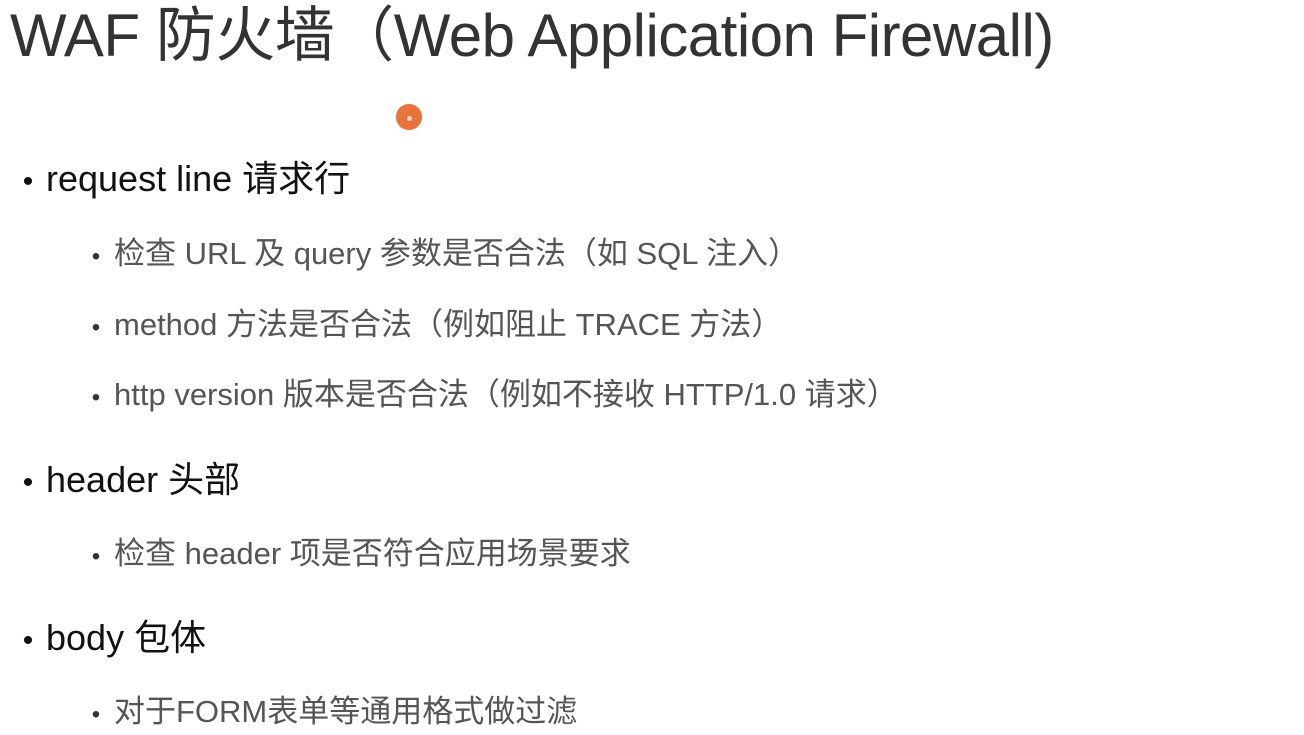 The image size is (1304, 735). Describe the element at coordinates (456, 253) in the screenshot. I see `sub-item-text: 检查 URL 及 query 参数是否合法（如 SQL 注入）` at that location.